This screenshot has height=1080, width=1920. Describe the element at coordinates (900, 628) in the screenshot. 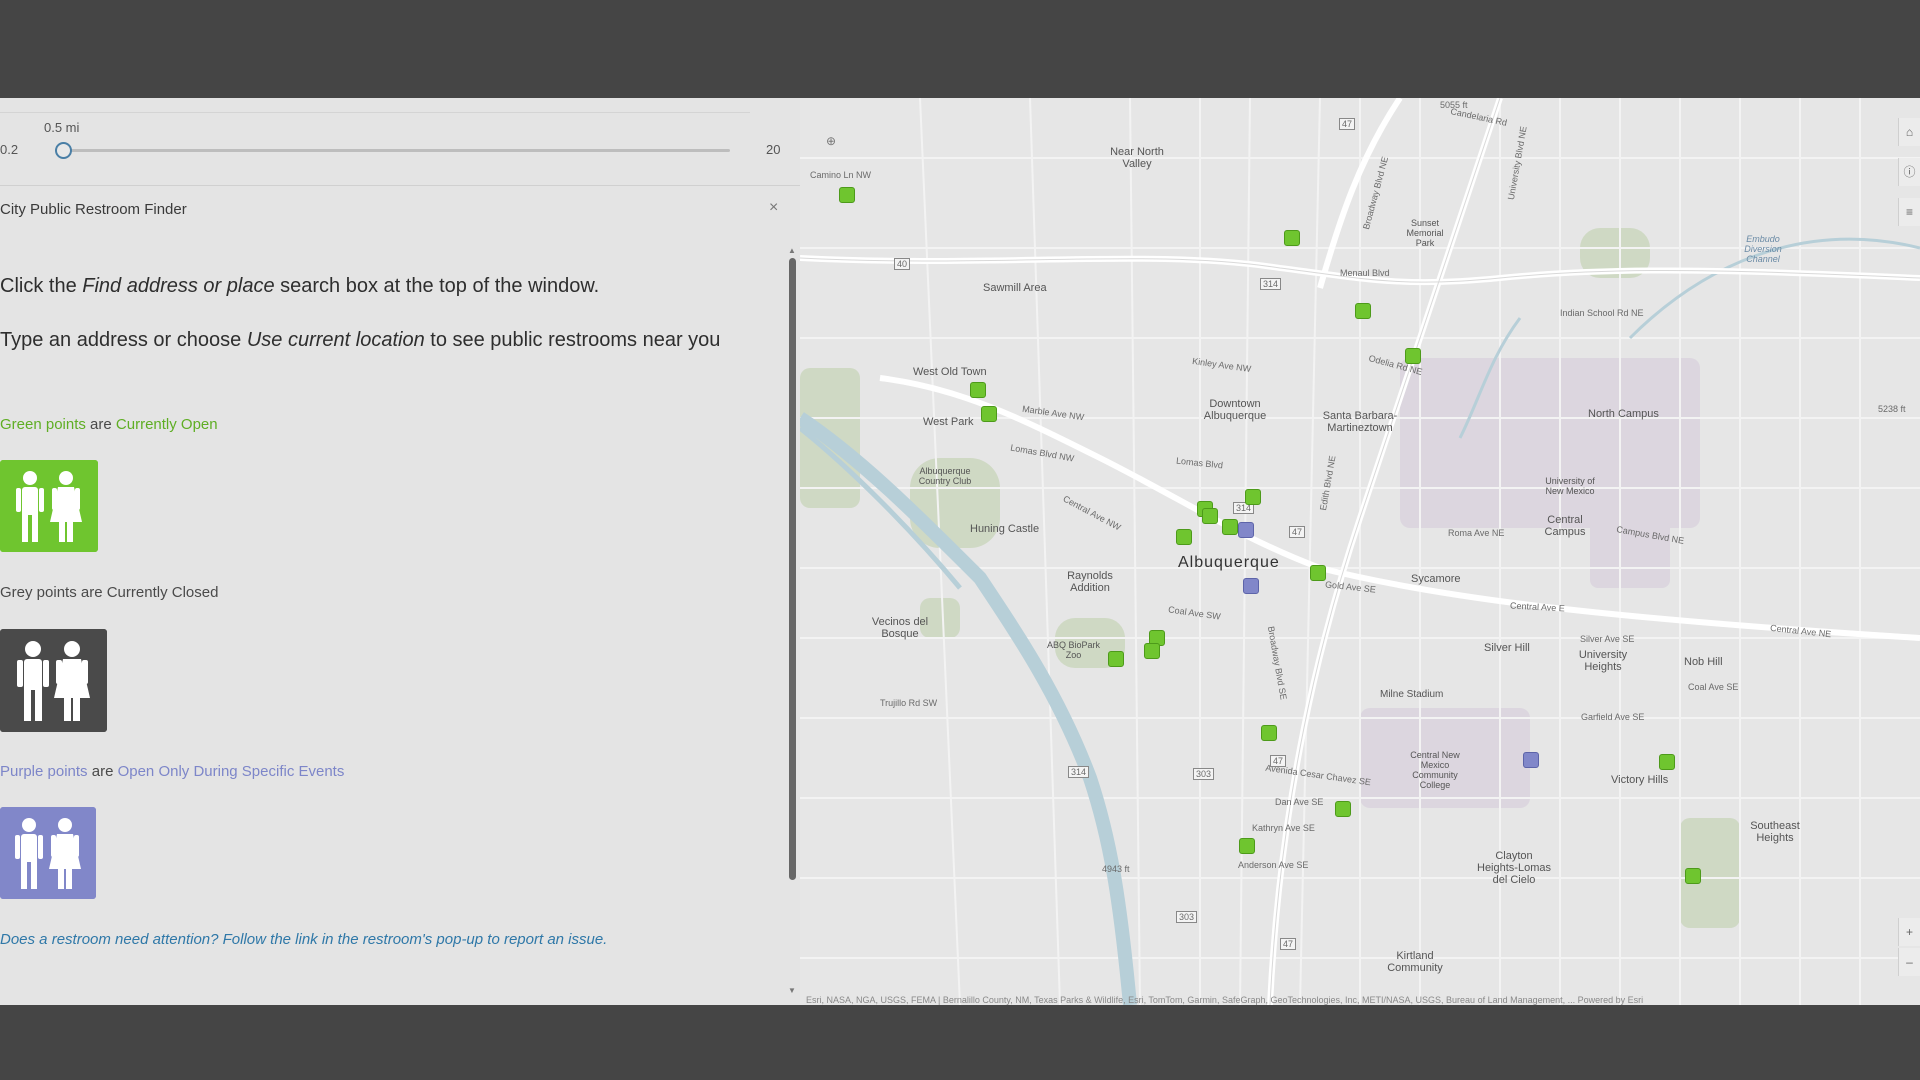

I see `map-label-vecinos: Vecinos del Bosque` at that location.